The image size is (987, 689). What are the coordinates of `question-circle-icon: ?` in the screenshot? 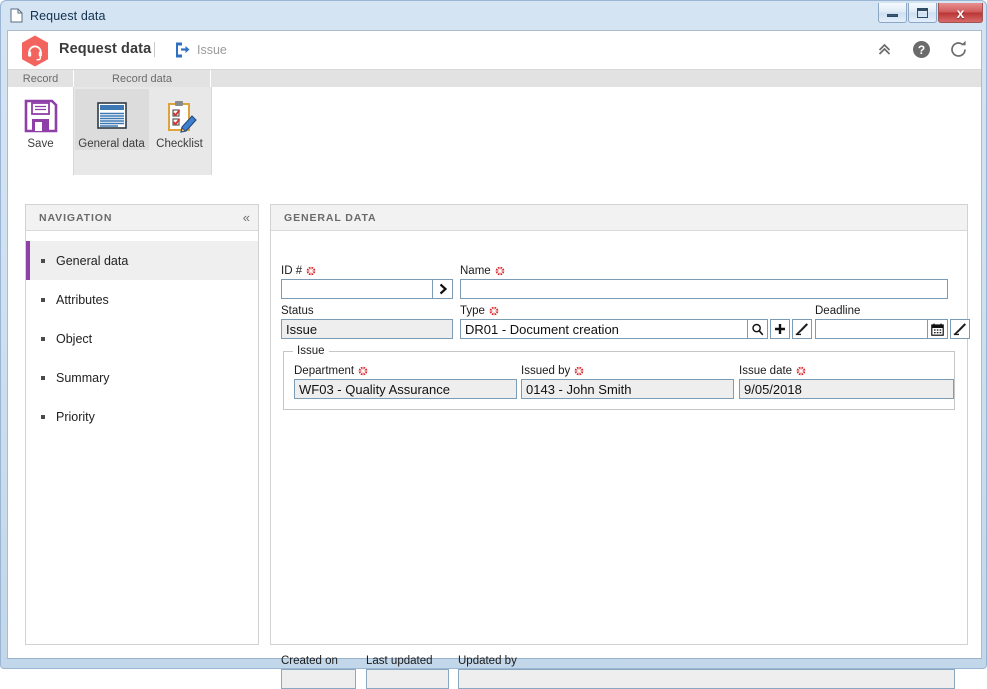 It's located at (921, 49).